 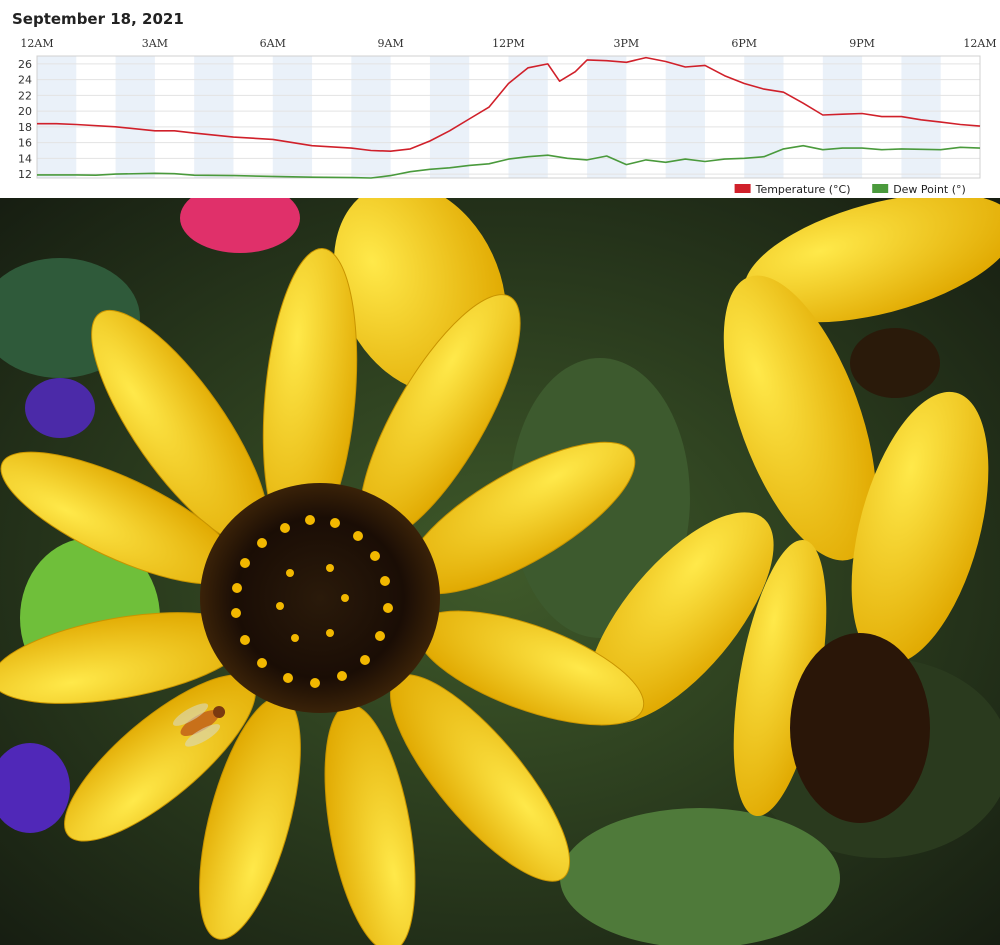 I want to click on chart-legend: Temperature (°C) Dew Point (°), so click(x=850, y=189).